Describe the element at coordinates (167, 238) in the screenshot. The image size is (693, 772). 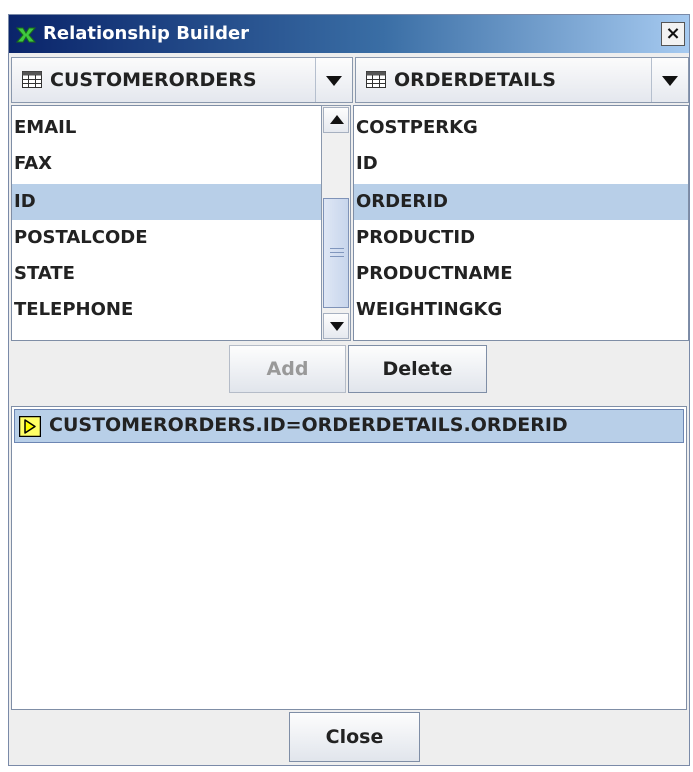
I see `list-item: POSTALCODE` at that location.